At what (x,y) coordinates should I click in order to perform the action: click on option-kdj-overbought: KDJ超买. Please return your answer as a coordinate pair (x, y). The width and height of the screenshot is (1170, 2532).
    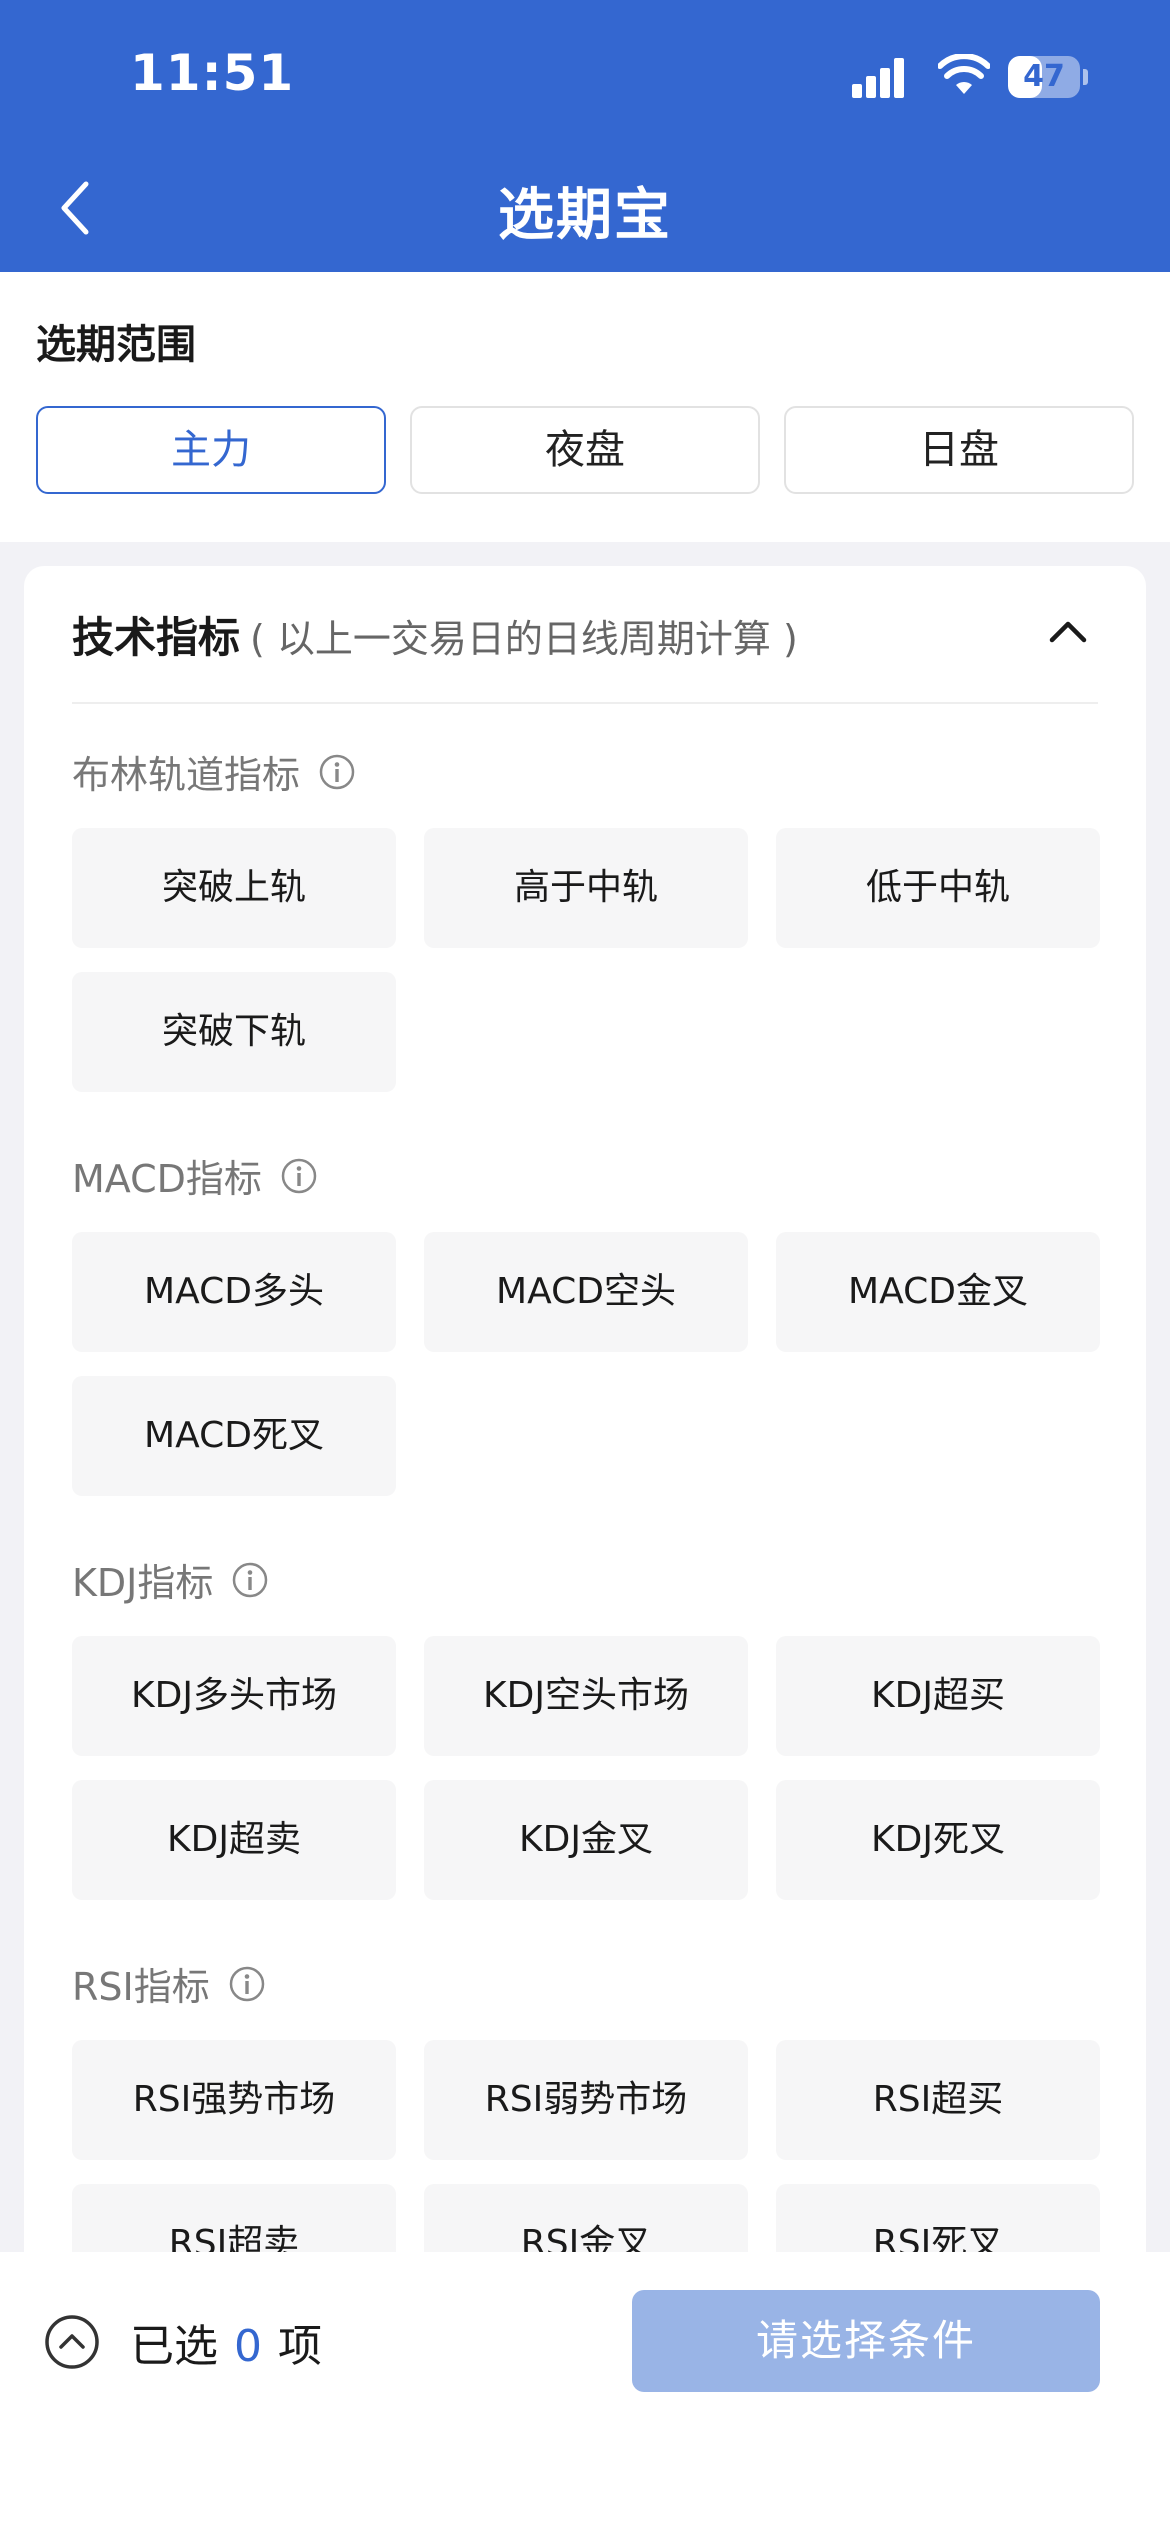
    Looking at the image, I should click on (938, 1696).